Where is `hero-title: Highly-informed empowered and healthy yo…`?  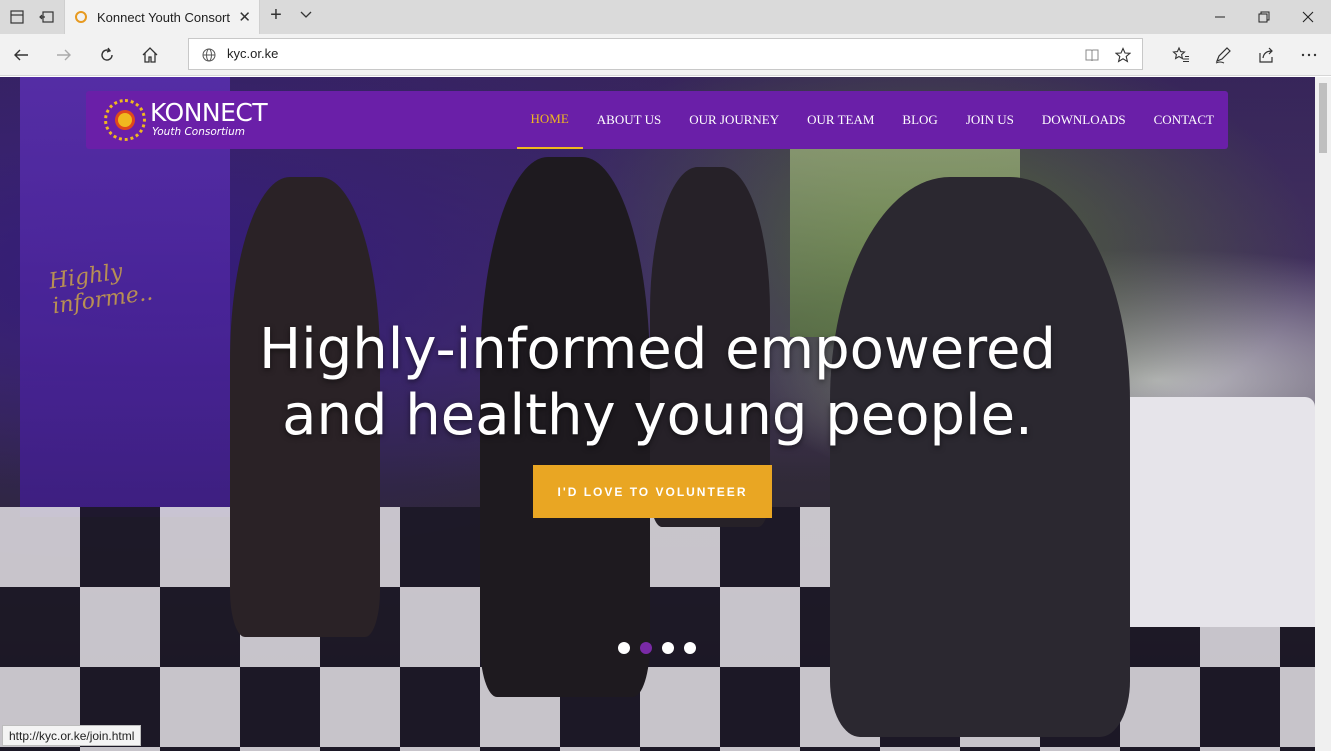 hero-title: Highly-informed empowered and healthy yo… is located at coordinates (657, 383).